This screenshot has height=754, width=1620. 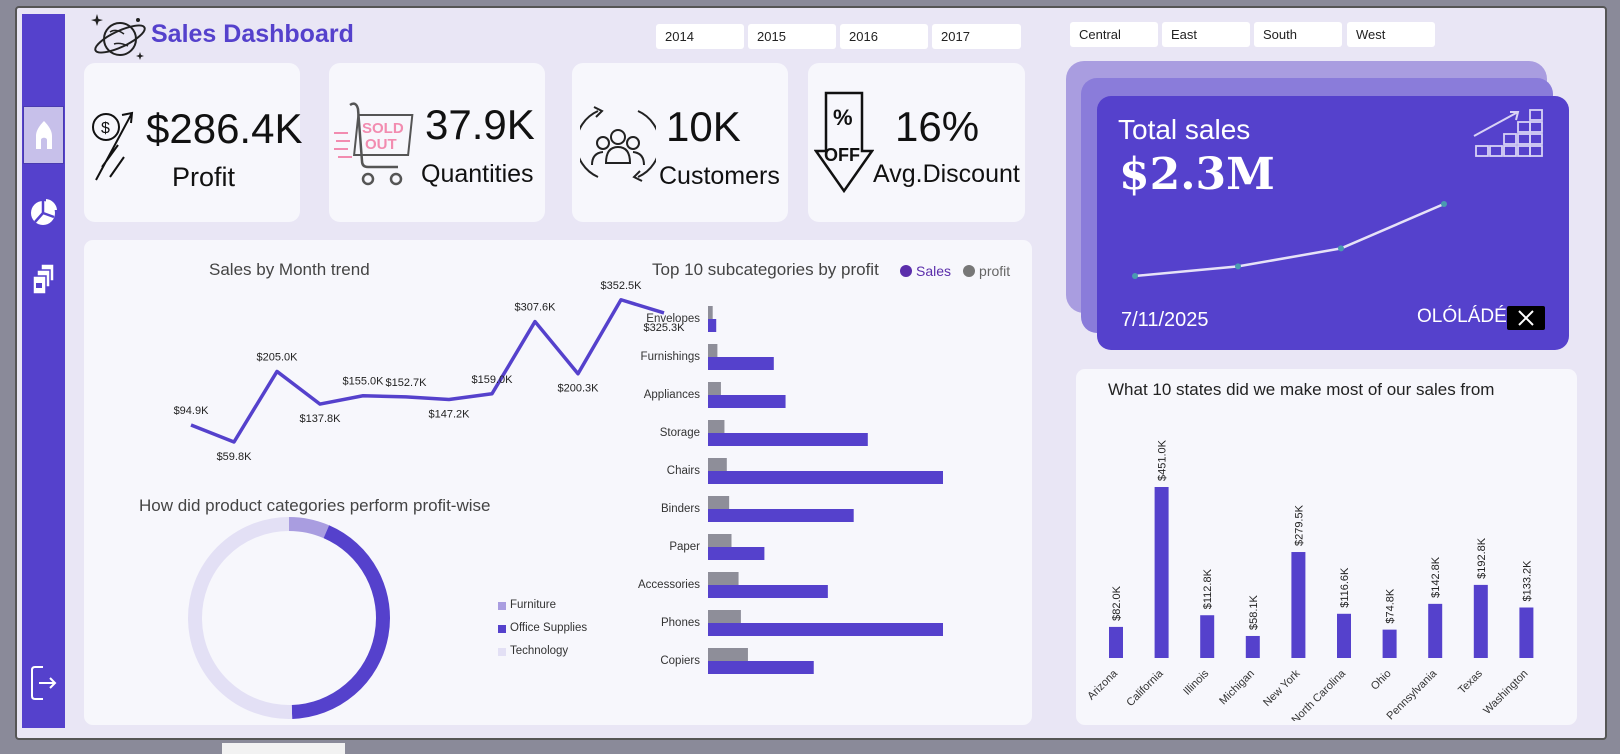 I want to click on total-sales-card: Total sales $2.3M 7/11/2025 OLÓLÁDÉ, so click(x=1333, y=223).